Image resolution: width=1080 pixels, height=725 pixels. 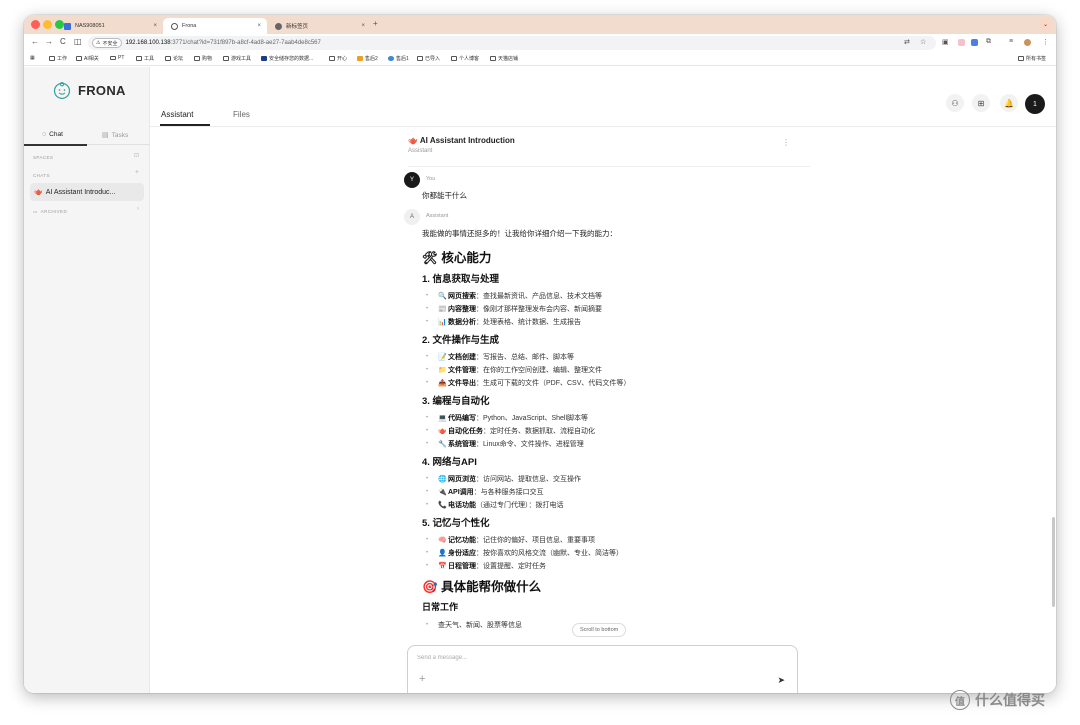 What do you see at coordinates (375, 23) in the screenshot?
I see `new-tab-button: +` at bounding box center [375, 23].